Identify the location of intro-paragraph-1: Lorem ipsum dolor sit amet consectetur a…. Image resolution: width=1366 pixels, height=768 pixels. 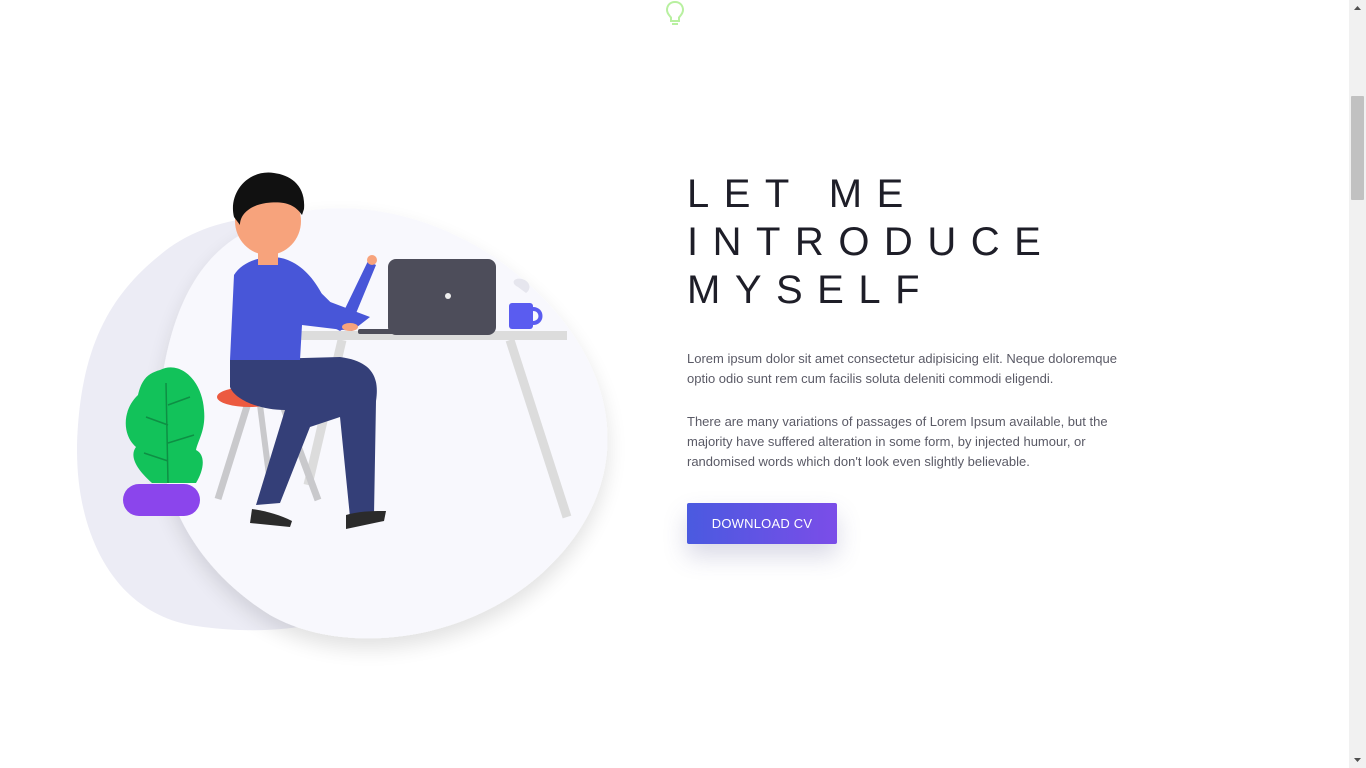
(902, 368).